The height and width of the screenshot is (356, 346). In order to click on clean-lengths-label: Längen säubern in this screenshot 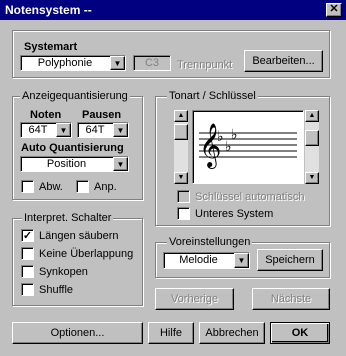, I will do `click(79, 236)`.